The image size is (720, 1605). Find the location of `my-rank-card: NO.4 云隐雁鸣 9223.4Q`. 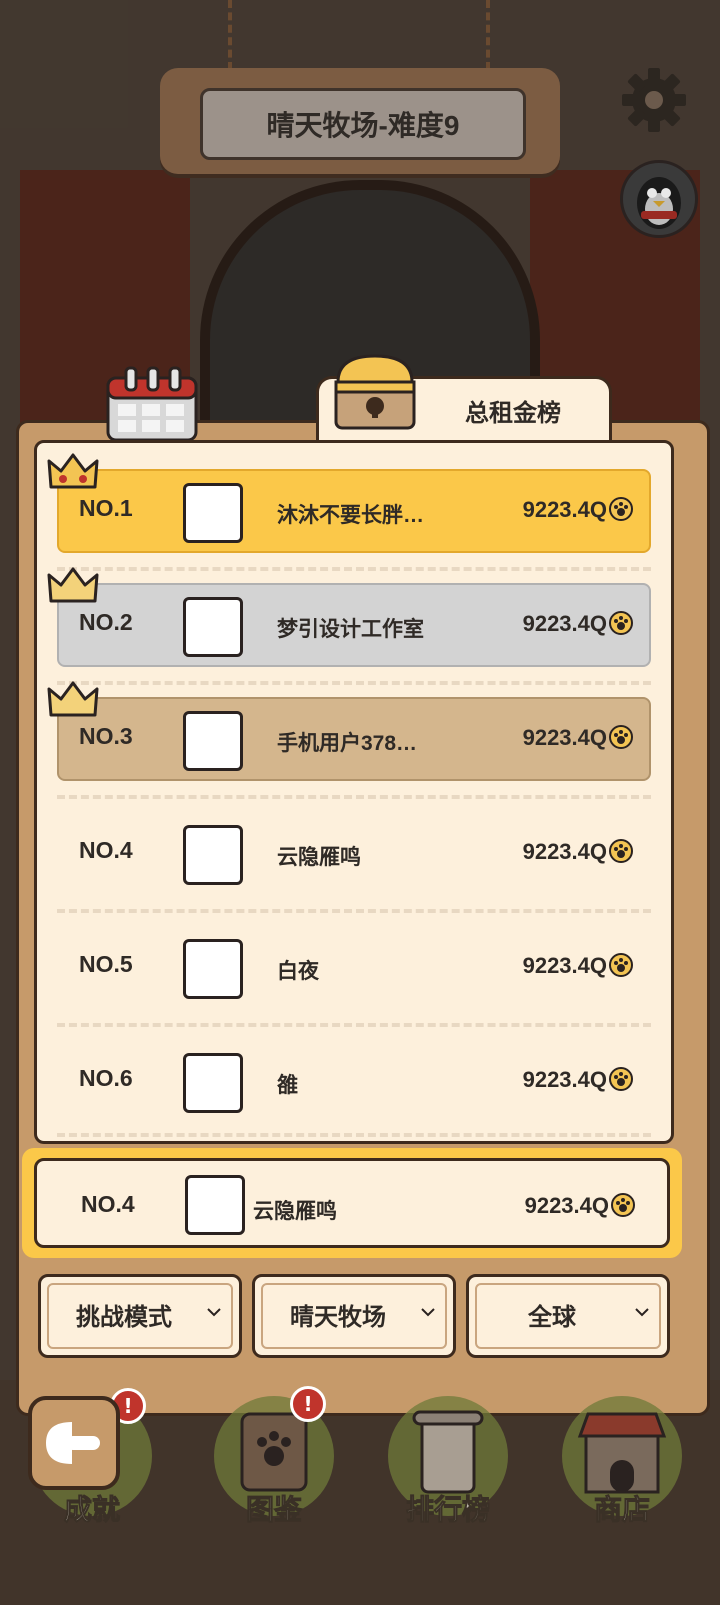

my-rank-card: NO.4 云隐雁鸣 9223.4Q is located at coordinates (352, 1203).